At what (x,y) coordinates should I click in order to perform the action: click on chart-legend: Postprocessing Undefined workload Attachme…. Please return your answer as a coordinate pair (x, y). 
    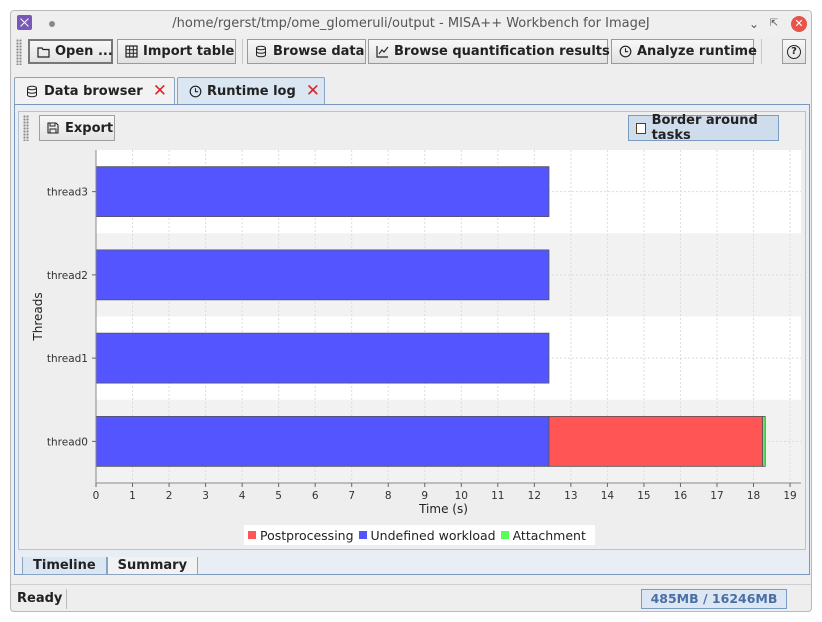
    Looking at the image, I should click on (419, 535).